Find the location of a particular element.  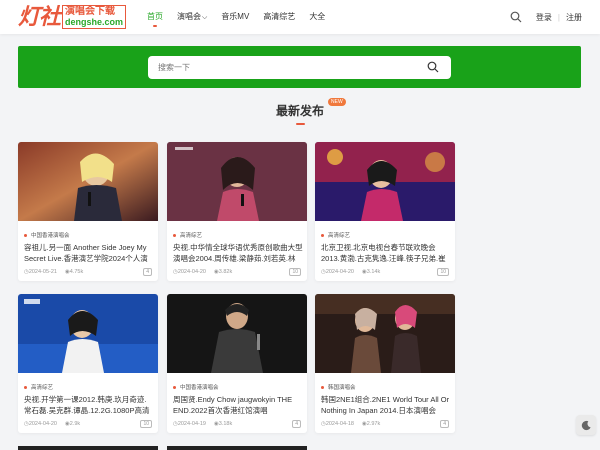

search-box is located at coordinates (299, 67).